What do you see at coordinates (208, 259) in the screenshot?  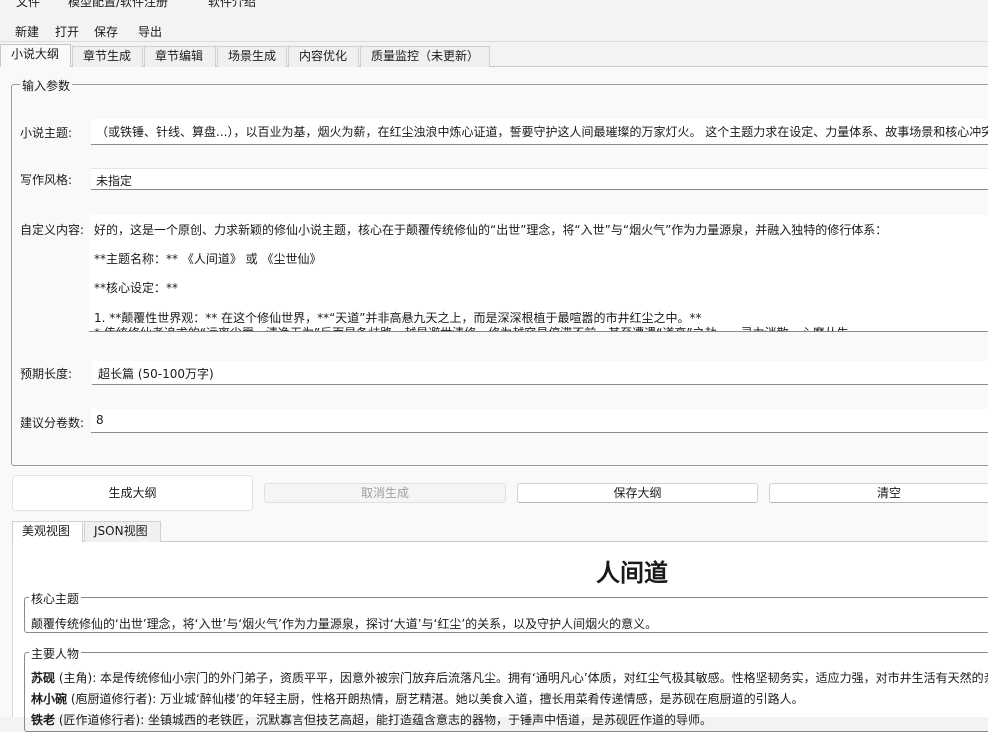 I see `custom-line: **主题名称：** 《人间道》 或 《尘世仙》` at bounding box center [208, 259].